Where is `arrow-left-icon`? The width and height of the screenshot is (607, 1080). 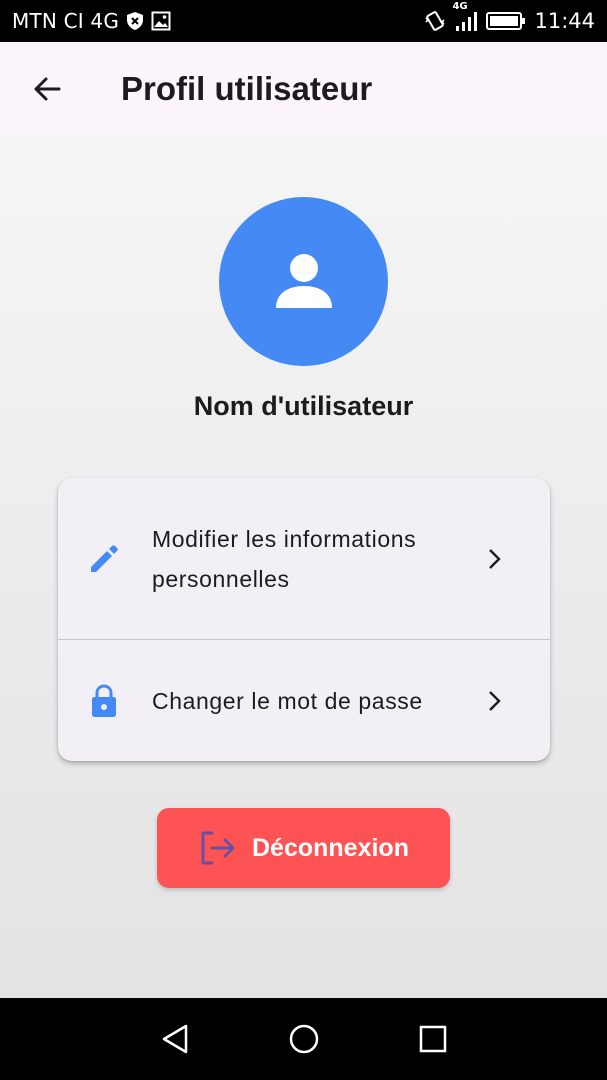
arrow-left-icon is located at coordinates (47, 89).